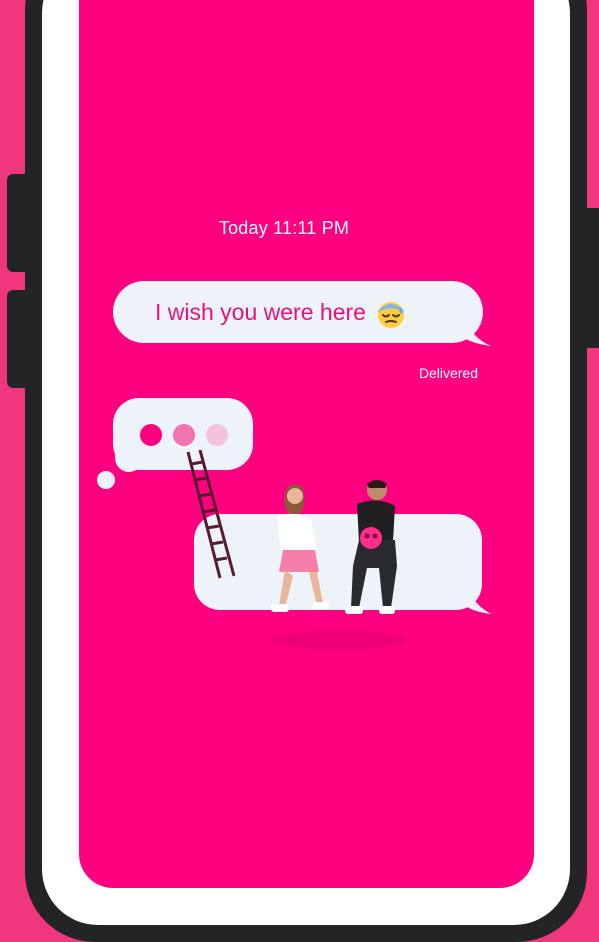  I want to click on message-text: I wish you were here, so click(260, 312).